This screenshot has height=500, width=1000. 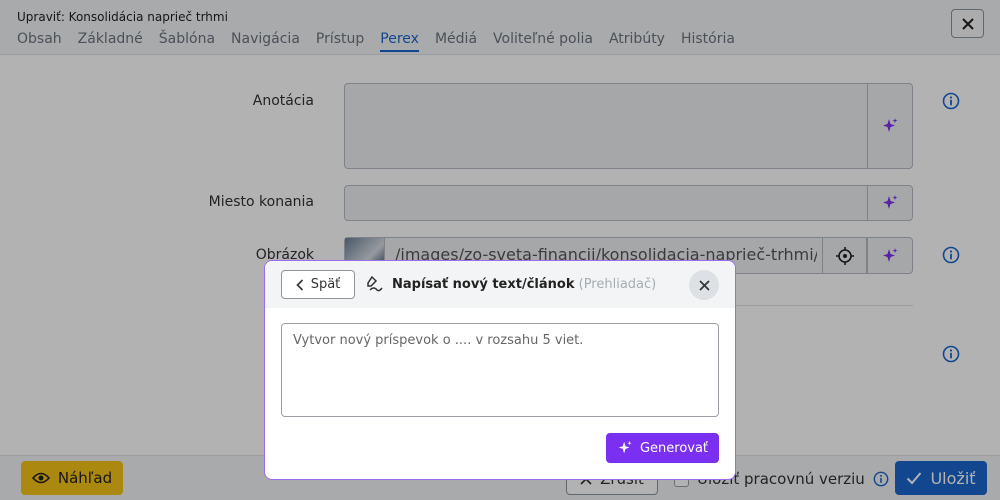 I want to click on dialog-close-button, so click(x=704, y=285).